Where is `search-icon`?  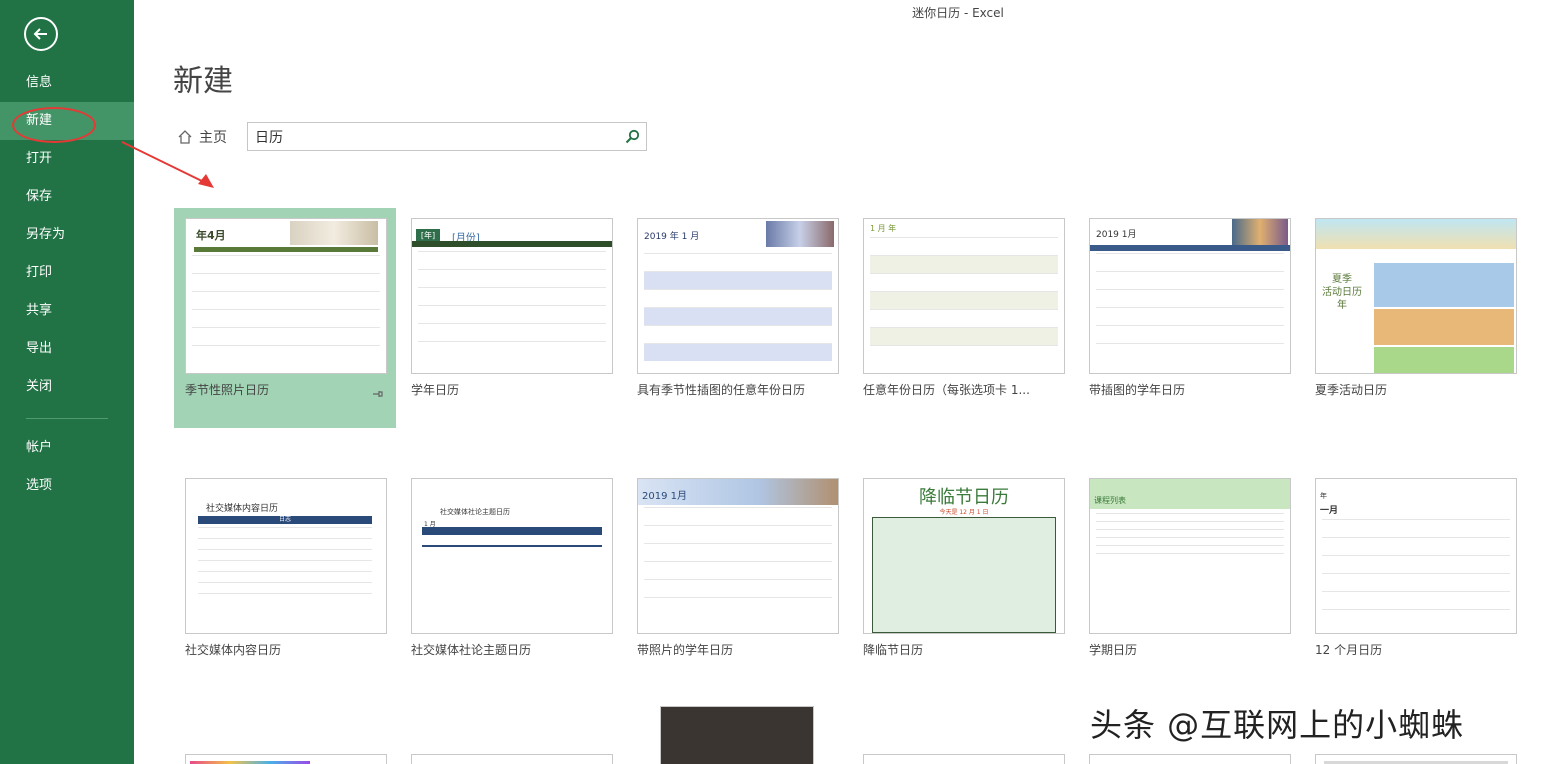
search-icon is located at coordinates (632, 136).